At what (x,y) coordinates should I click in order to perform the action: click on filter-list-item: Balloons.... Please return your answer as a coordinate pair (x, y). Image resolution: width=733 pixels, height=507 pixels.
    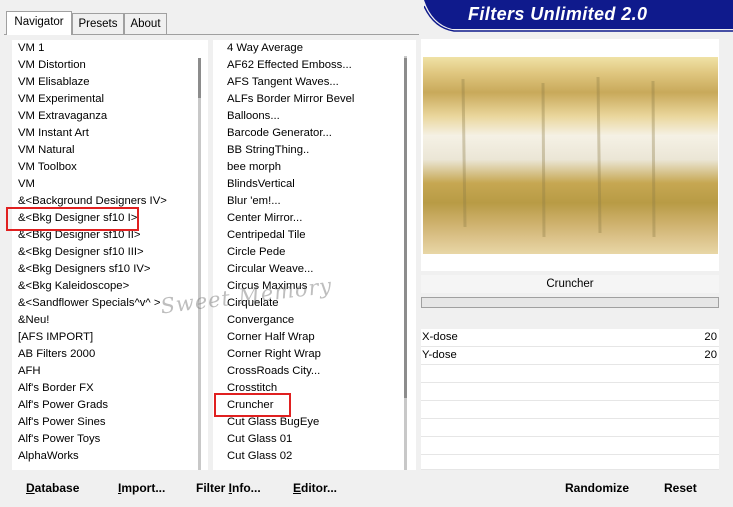
    Looking at the image, I should click on (290, 116).